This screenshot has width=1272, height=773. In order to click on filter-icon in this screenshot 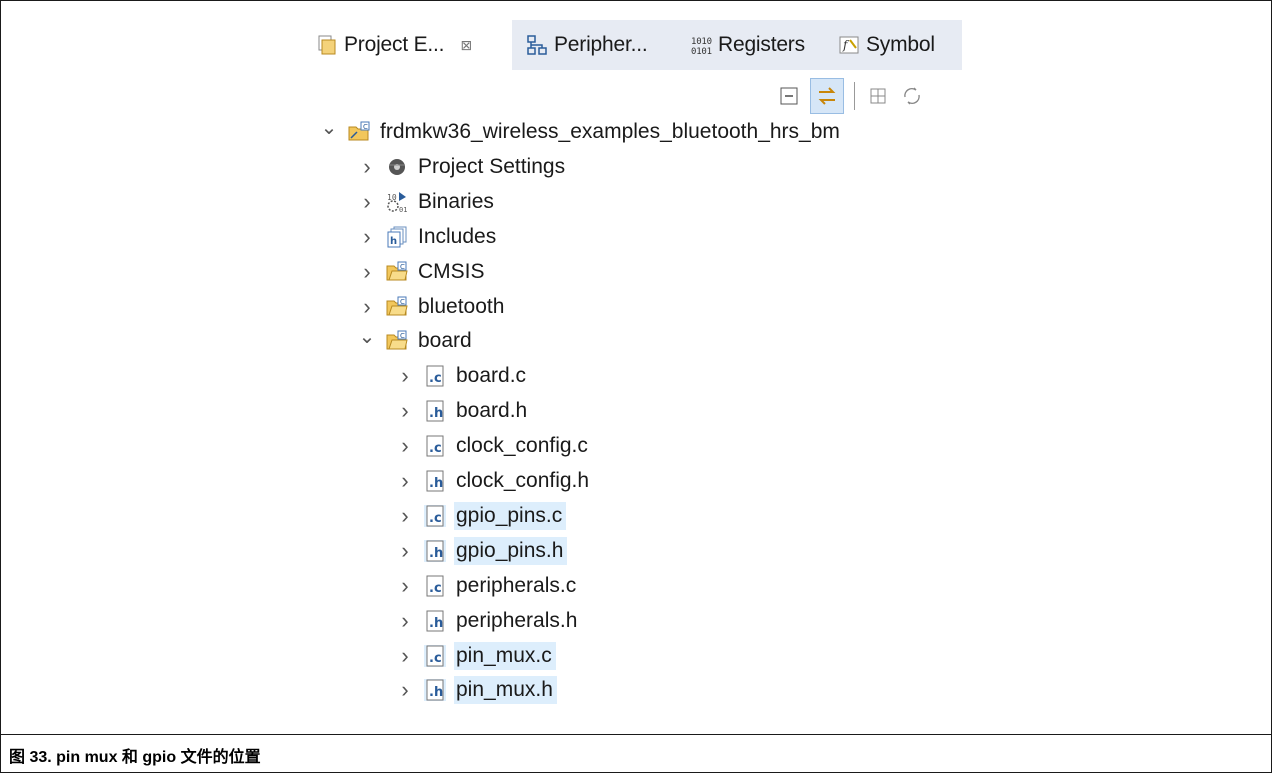, I will do `click(878, 96)`.